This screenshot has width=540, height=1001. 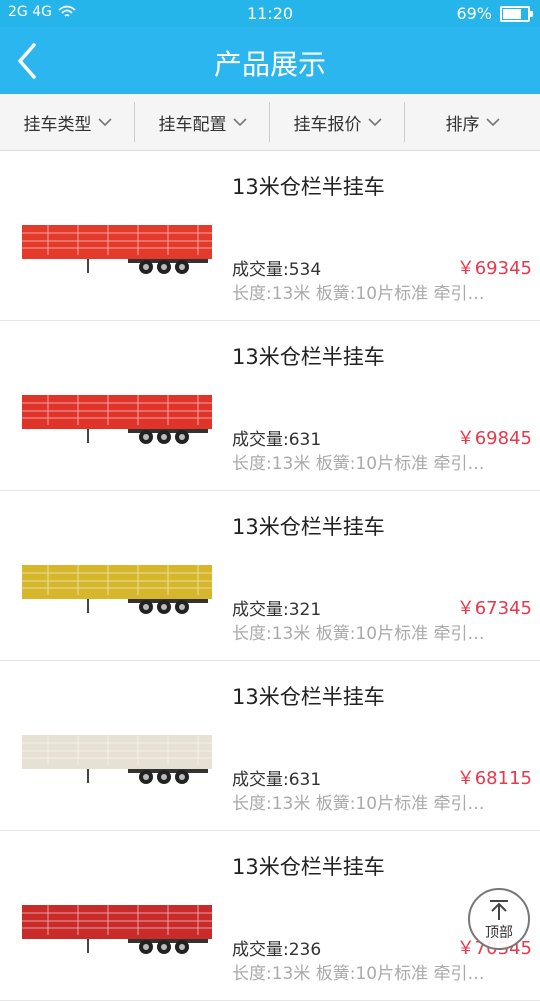 I want to click on back-to-top-button: 顶部, so click(x=499, y=919).